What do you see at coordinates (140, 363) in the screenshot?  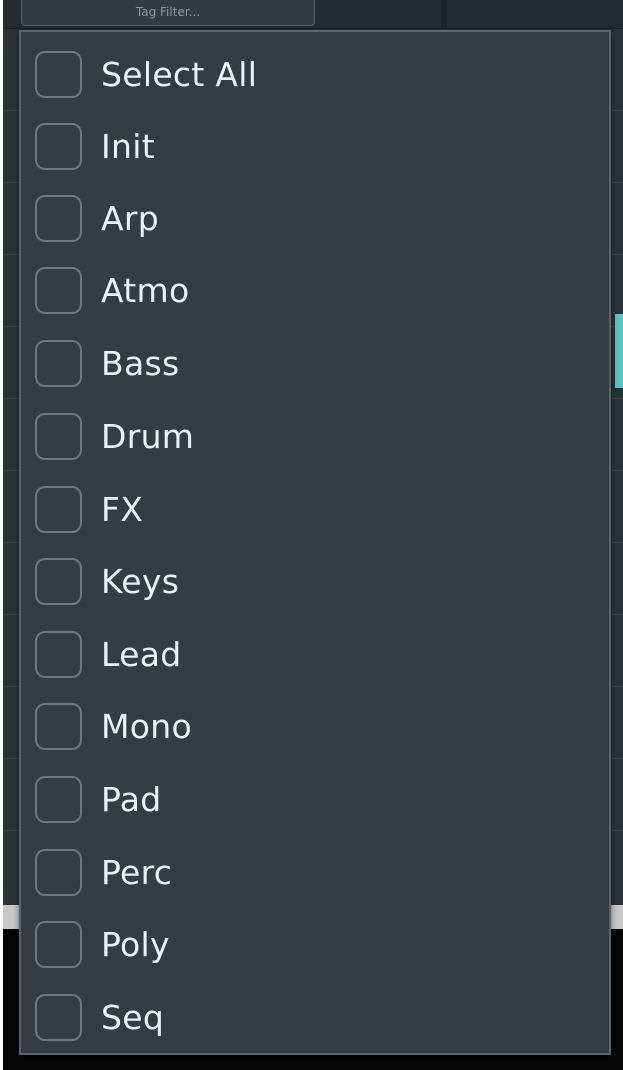 I see `option-label: Bass` at bounding box center [140, 363].